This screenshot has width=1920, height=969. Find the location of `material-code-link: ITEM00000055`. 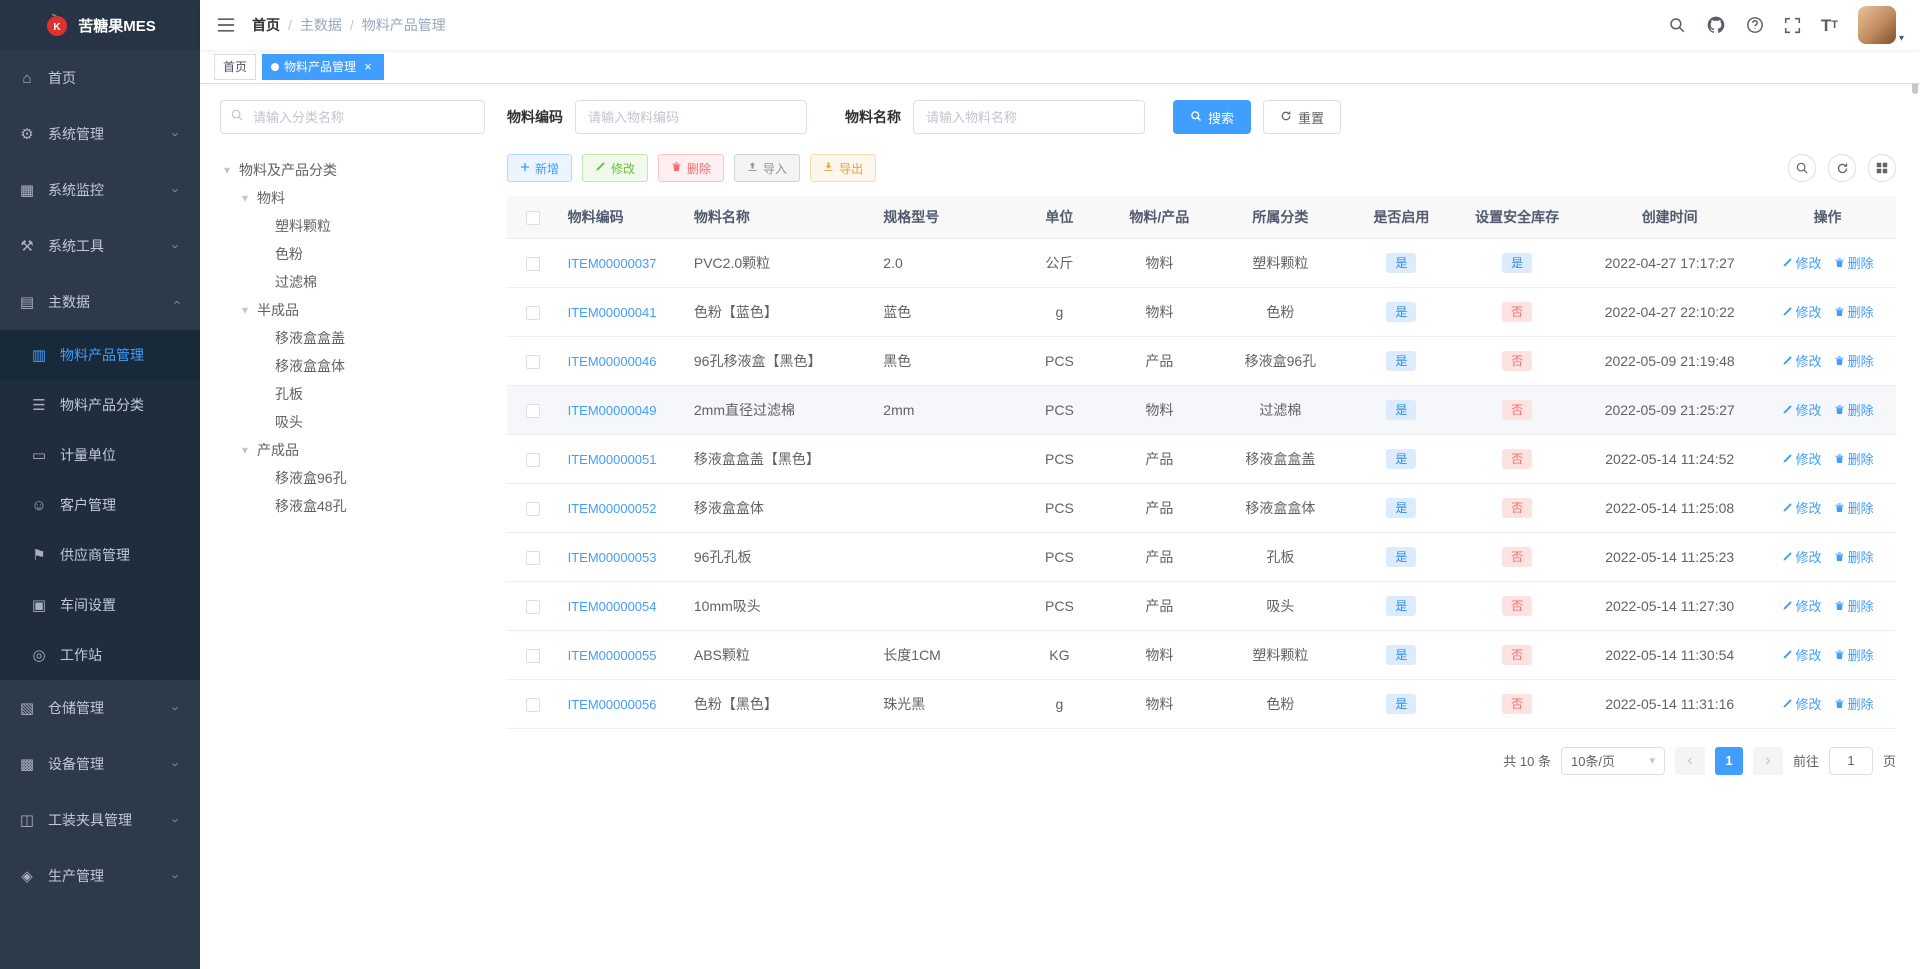

material-code-link: ITEM00000055 is located at coordinates (612, 655).